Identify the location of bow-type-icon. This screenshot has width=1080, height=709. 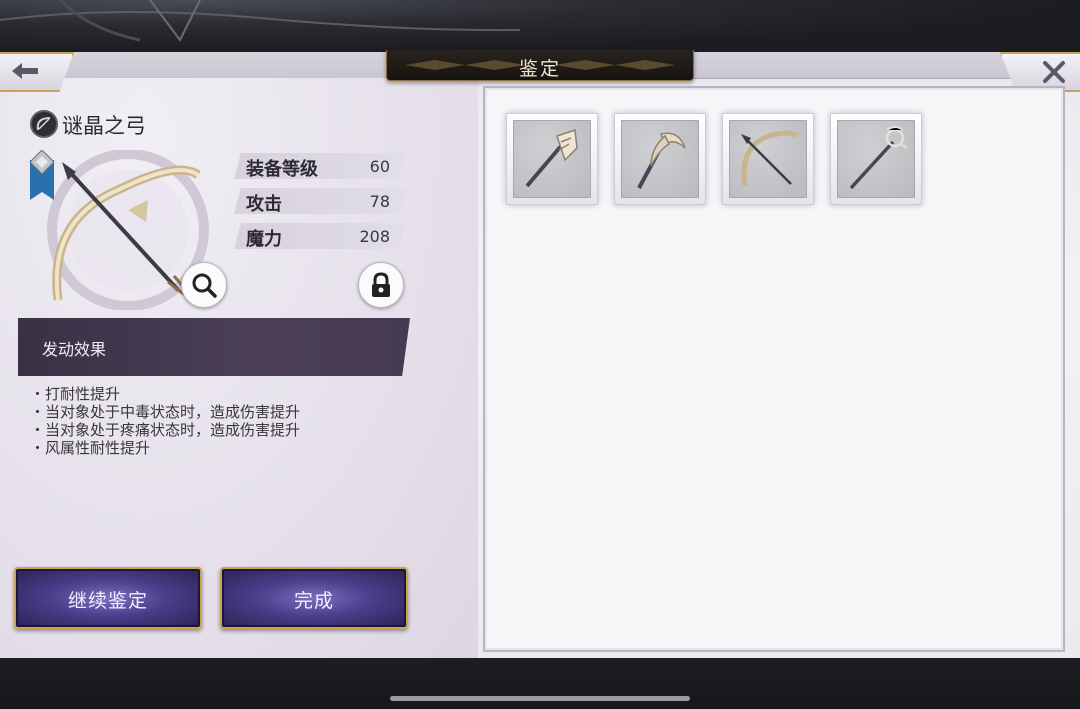
(44, 124).